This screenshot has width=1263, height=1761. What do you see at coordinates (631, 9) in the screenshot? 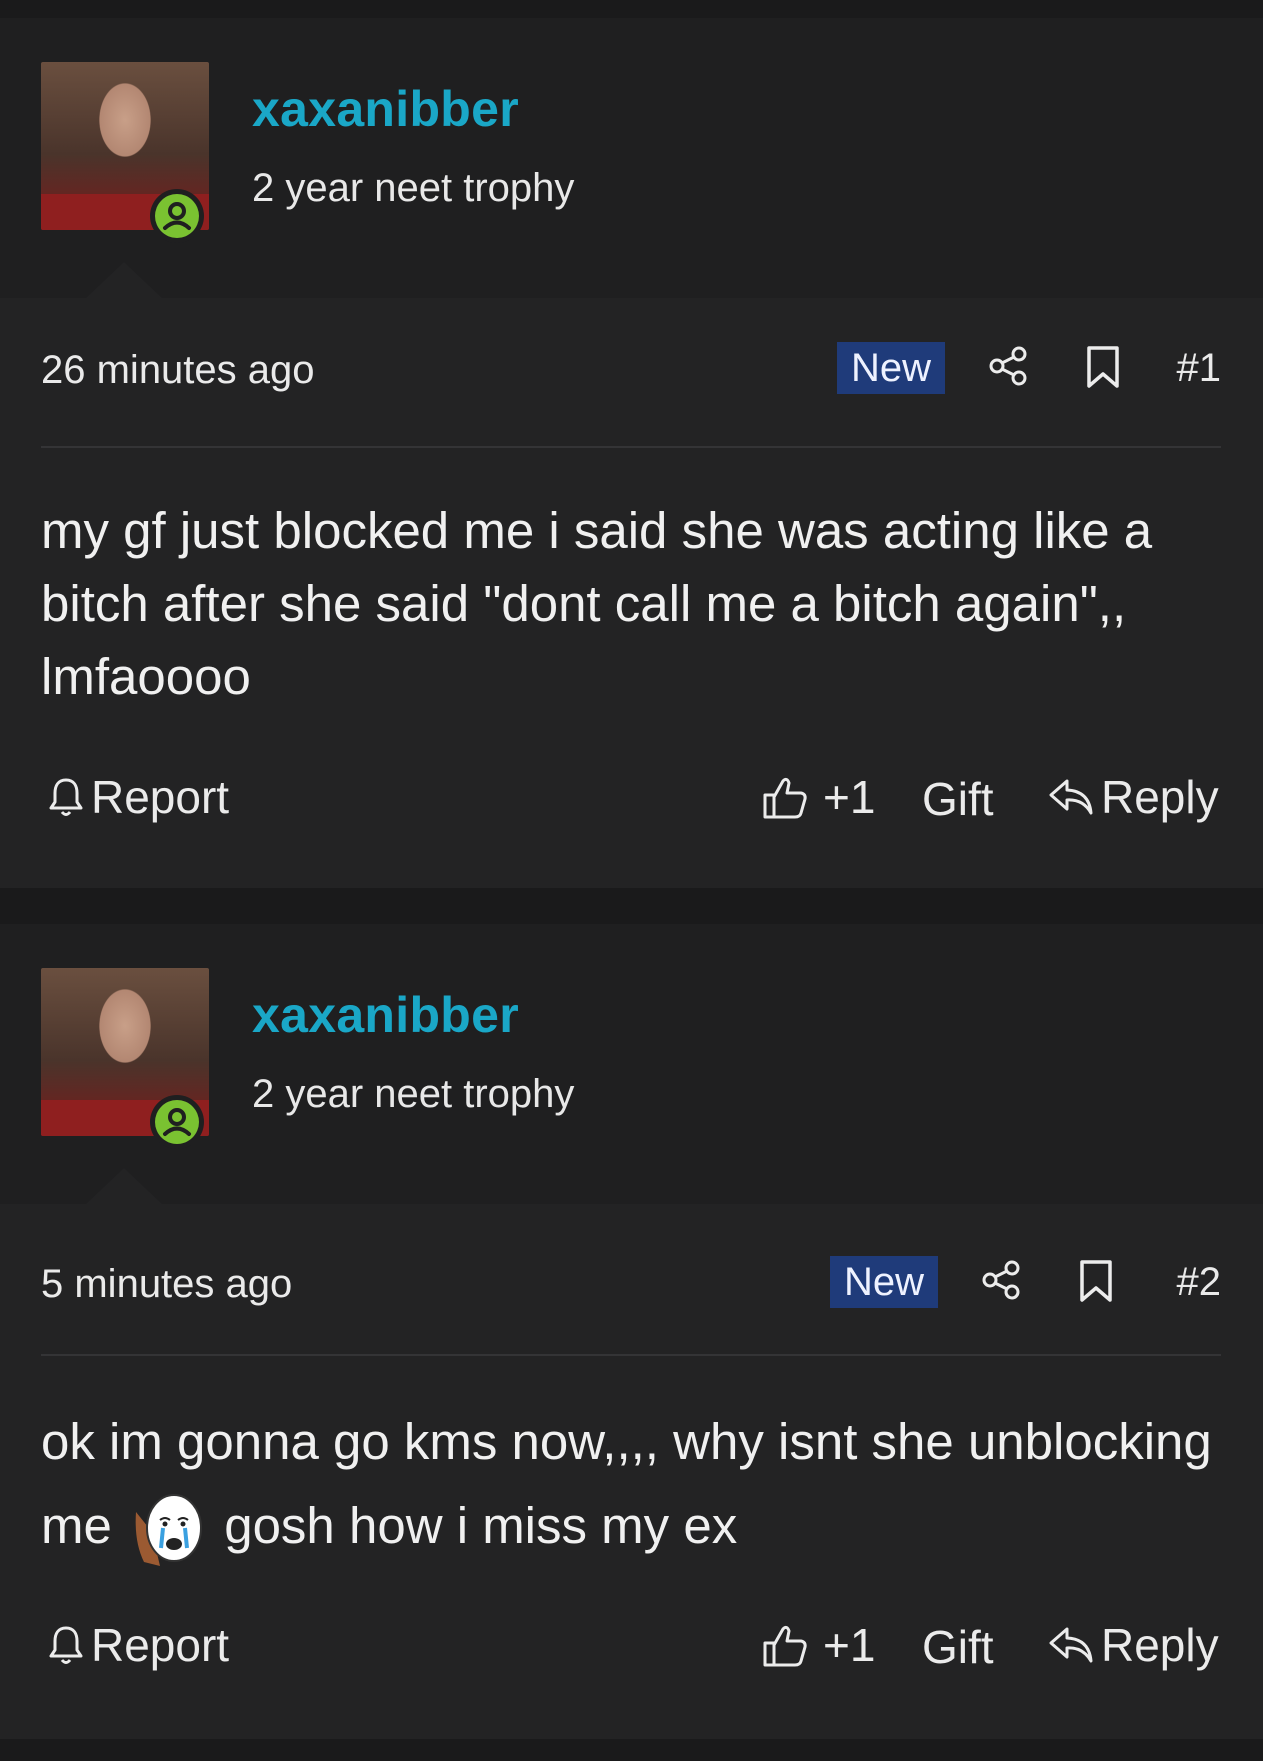
I see `page-top-band` at bounding box center [631, 9].